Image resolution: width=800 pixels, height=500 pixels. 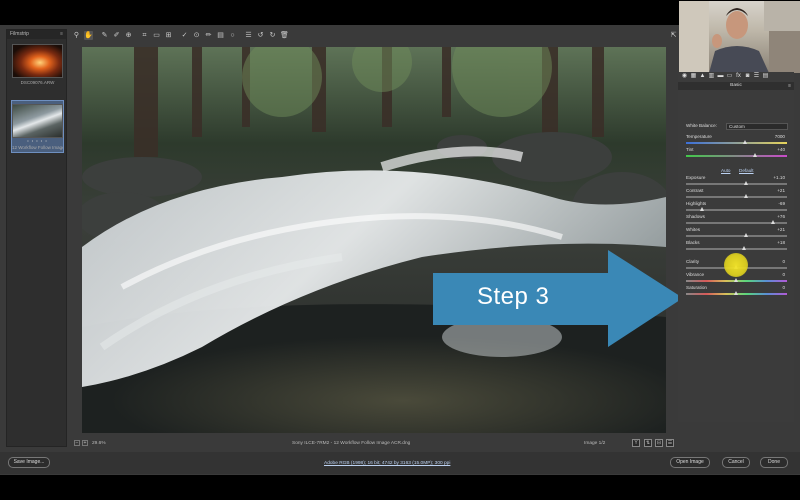 What do you see at coordinates (737, 220) in the screenshot?
I see `slider-shadows: Shadows +76` at bounding box center [737, 220].